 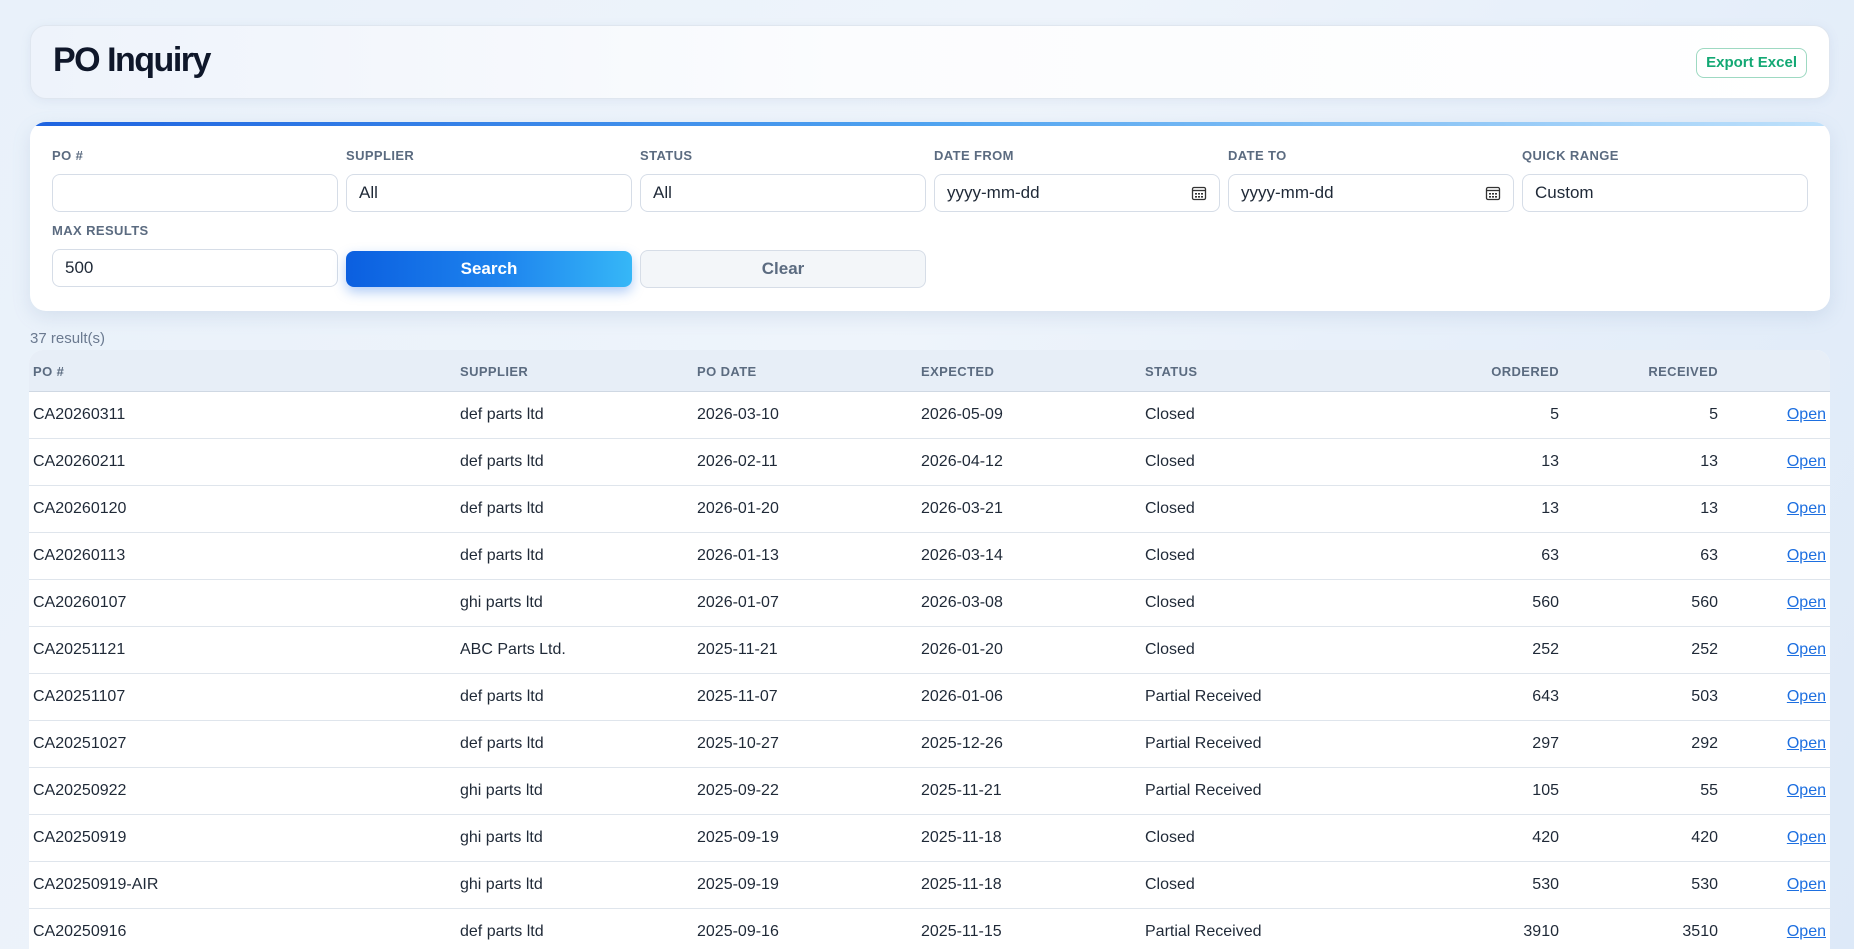 What do you see at coordinates (1545, 696) in the screenshot?
I see `cell-ordered: 643` at bounding box center [1545, 696].